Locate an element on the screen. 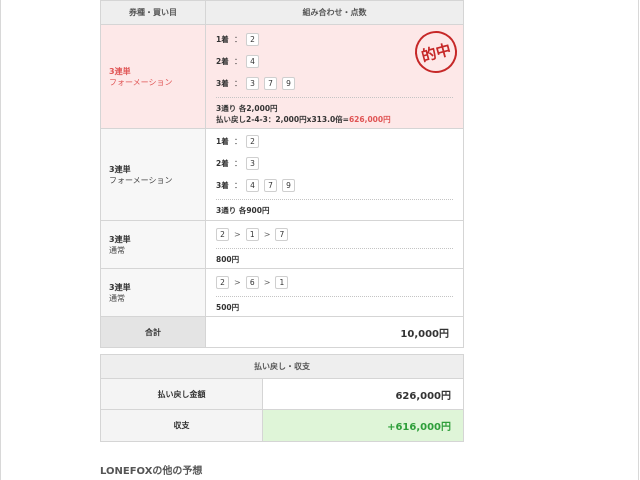  bet-table-header: 券種・買い目 組み合わせ・点数 is located at coordinates (282, 13).